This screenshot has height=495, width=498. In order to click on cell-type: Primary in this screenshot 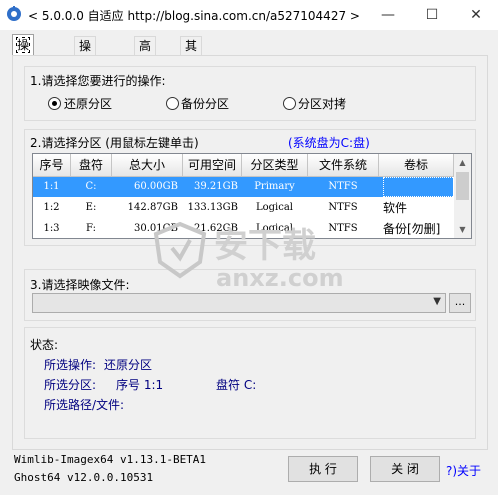, I will do `click(274, 186)`.